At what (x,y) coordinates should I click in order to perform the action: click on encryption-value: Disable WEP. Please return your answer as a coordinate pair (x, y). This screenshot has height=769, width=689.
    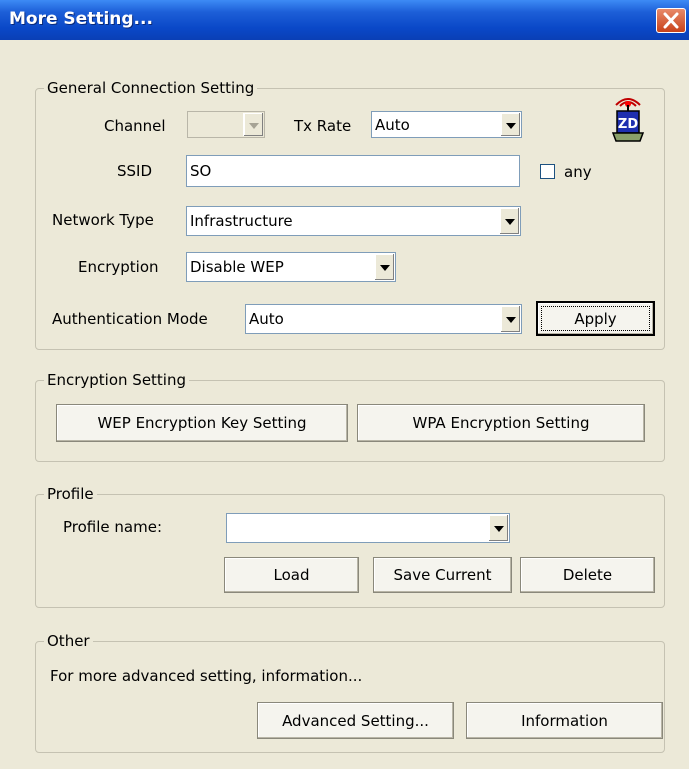
    Looking at the image, I should click on (237, 267).